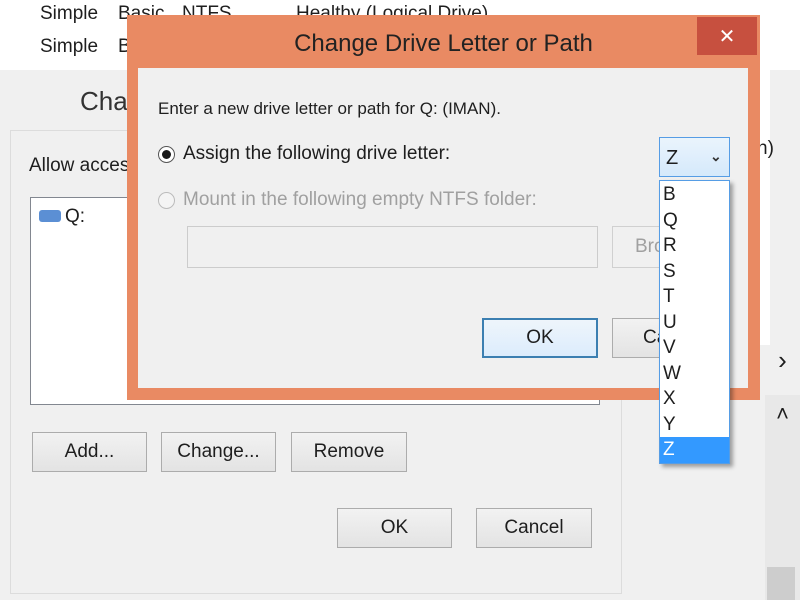  What do you see at coordinates (166, 154) in the screenshot?
I see `assign-letter-radio` at bounding box center [166, 154].